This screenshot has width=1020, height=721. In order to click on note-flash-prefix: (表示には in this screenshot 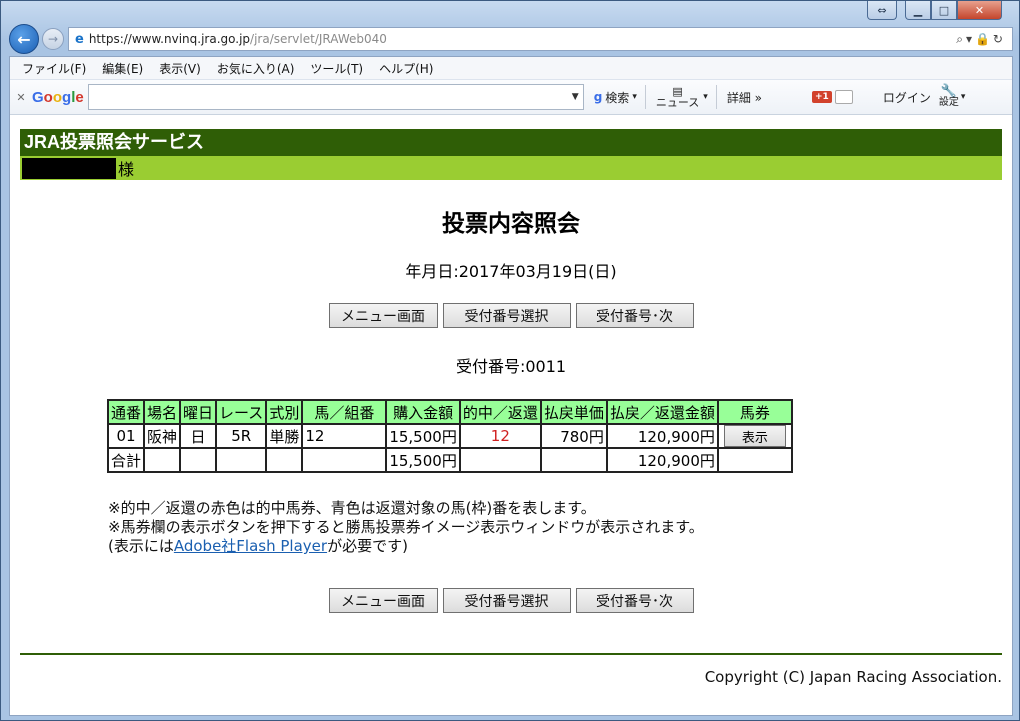, I will do `click(141, 546)`.